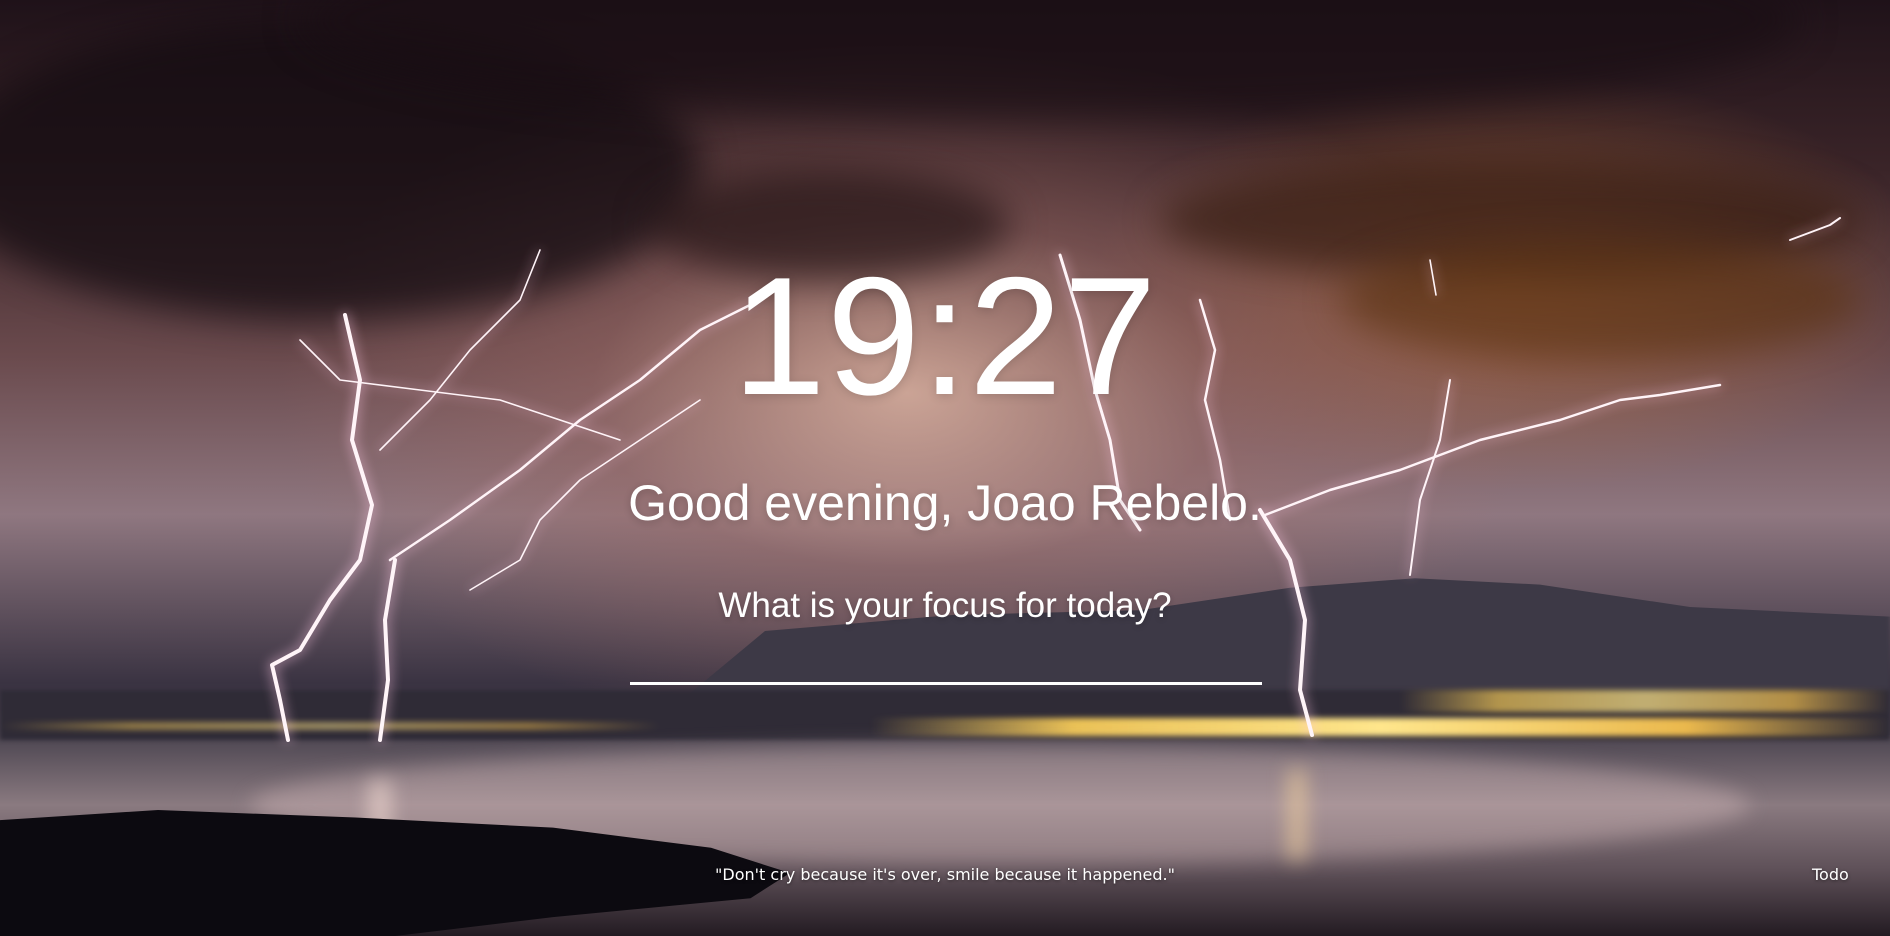  I want to click on greeting-text: Good evening, Joao Rebelo., so click(945, 503).